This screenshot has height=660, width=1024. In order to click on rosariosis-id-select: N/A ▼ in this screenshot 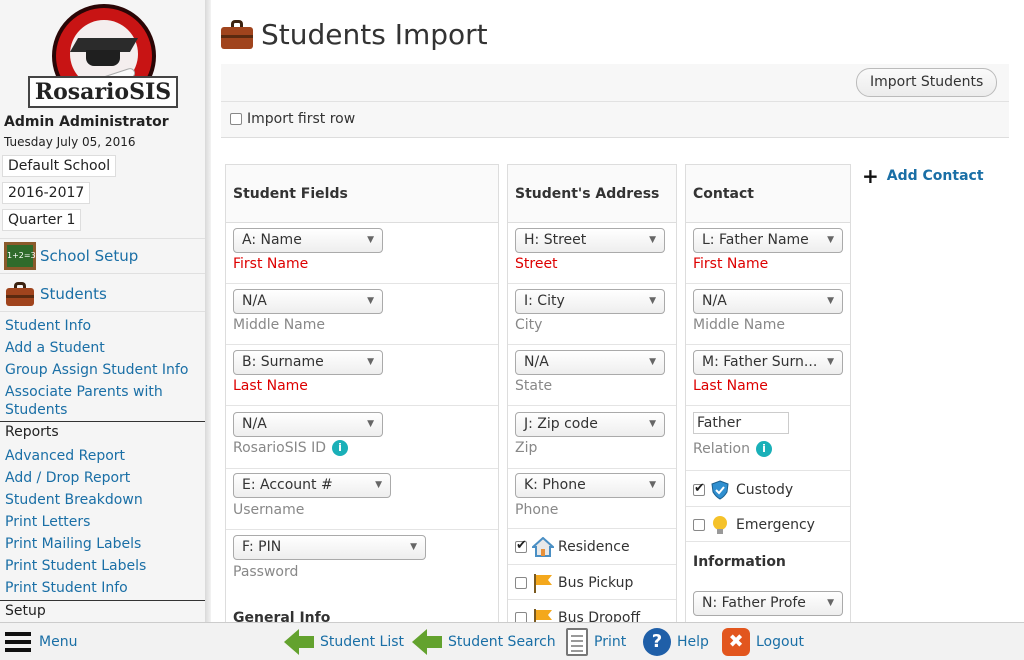, I will do `click(308, 424)`.